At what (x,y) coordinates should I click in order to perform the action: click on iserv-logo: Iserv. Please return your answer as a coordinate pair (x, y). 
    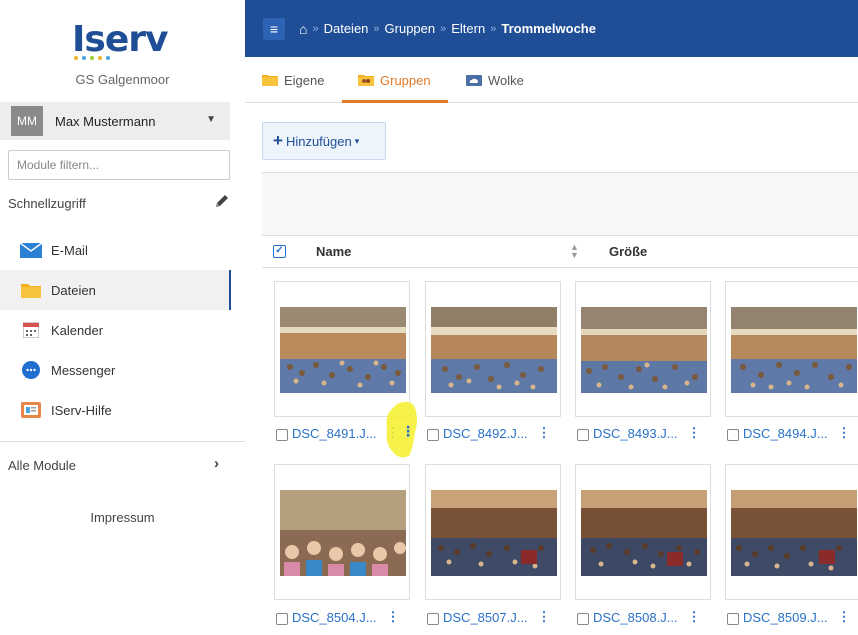
    Looking at the image, I should click on (120, 39).